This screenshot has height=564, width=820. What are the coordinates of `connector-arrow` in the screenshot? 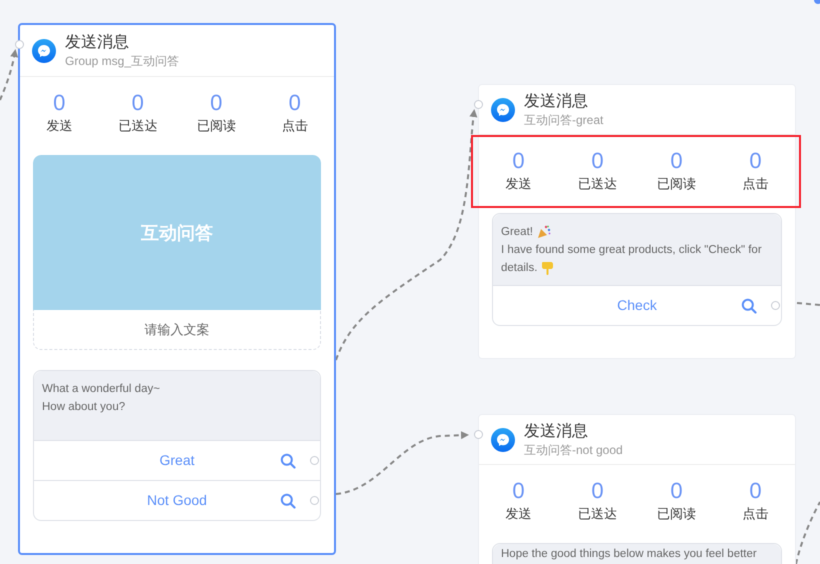 It's located at (9, 74).